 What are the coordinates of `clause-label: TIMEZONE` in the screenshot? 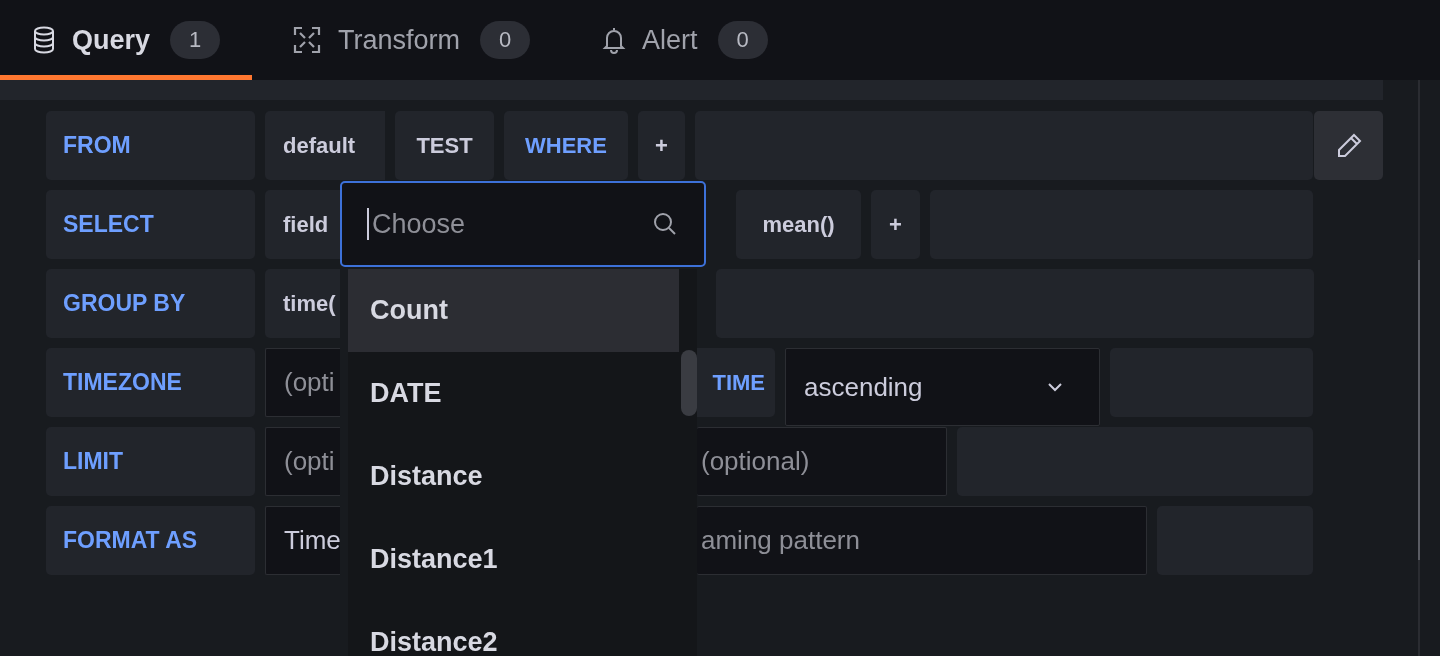 It's located at (150, 382).